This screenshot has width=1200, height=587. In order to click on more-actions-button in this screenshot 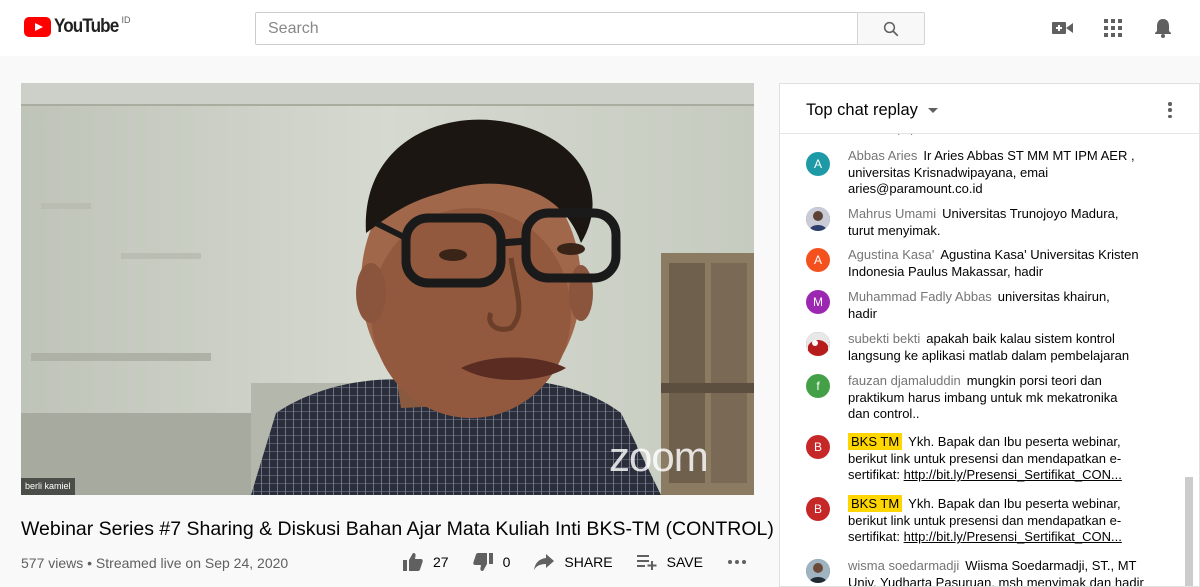, I will do `click(742, 562)`.